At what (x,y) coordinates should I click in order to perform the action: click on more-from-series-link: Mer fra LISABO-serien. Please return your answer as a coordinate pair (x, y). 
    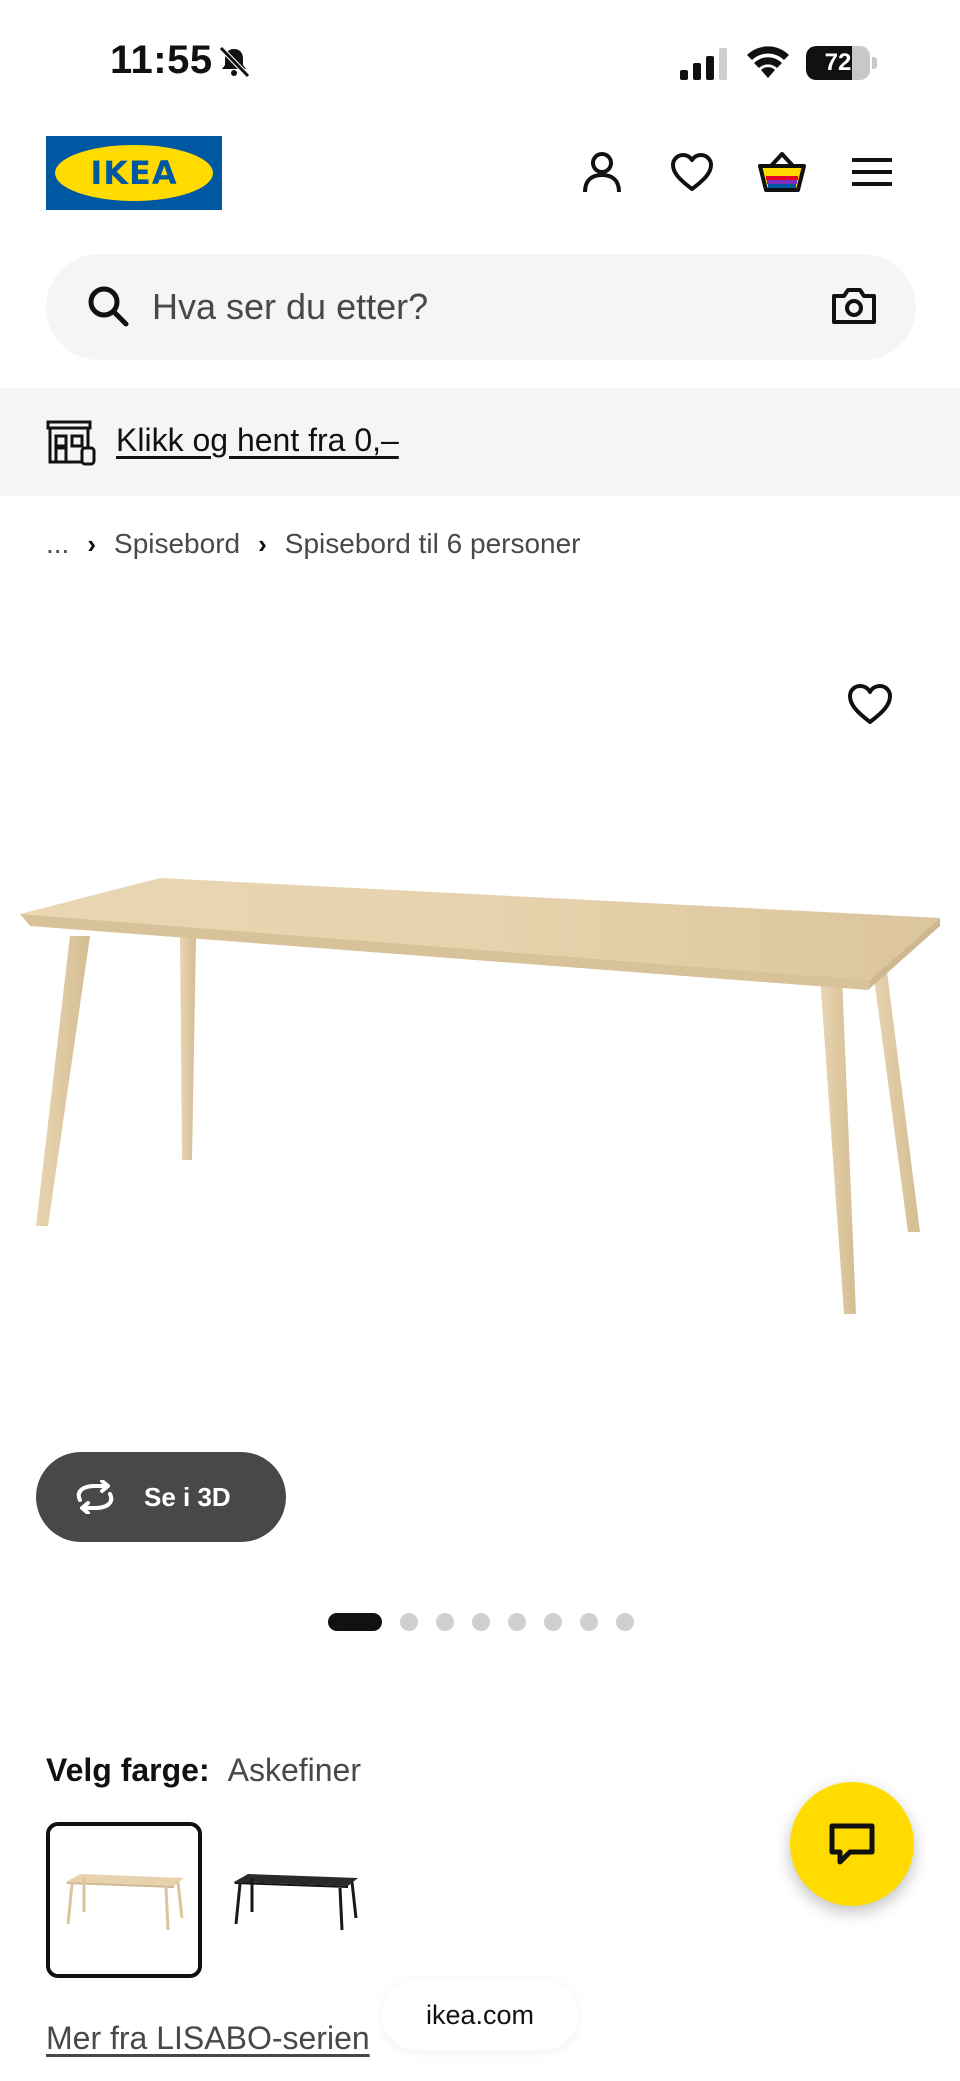
    Looking at the image, I should click on (208, 2038).